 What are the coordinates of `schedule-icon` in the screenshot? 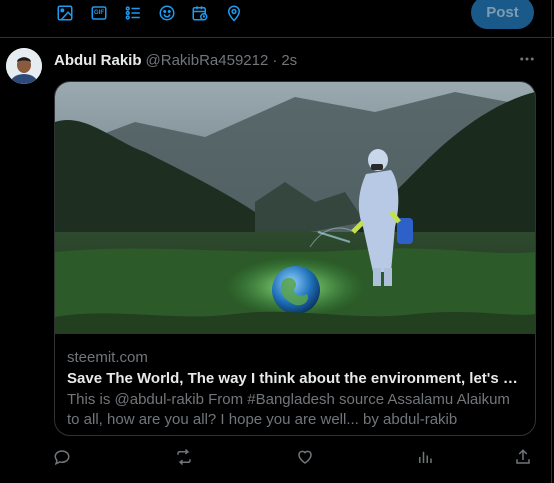 It's located at (200, 13).